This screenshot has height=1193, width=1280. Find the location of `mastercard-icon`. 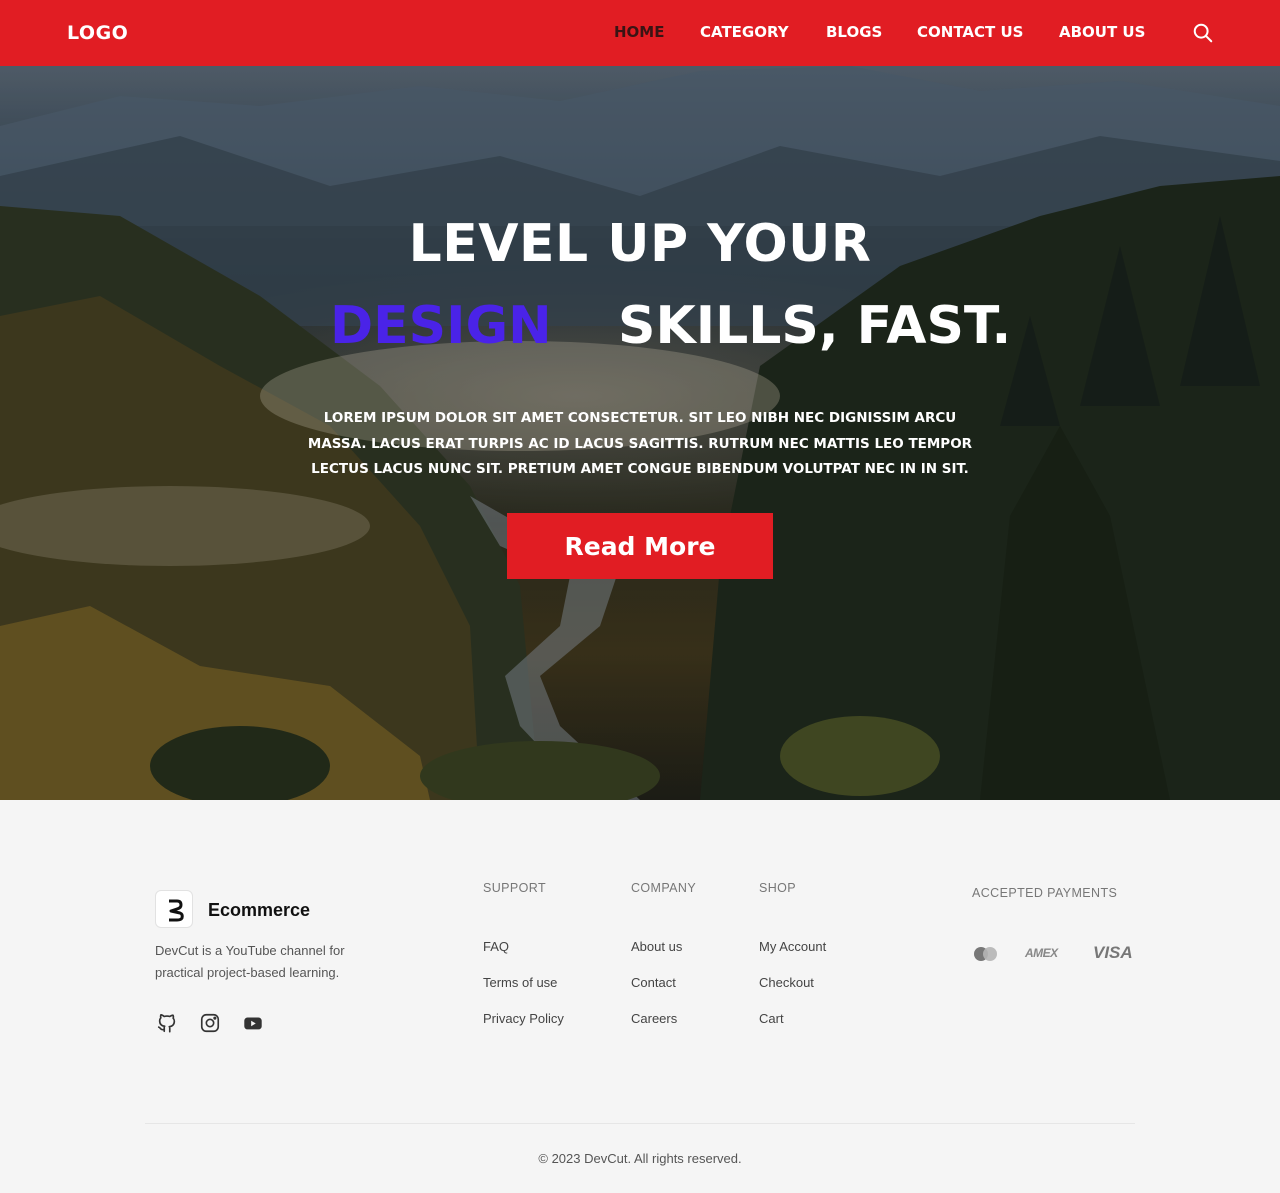

mastercard-icon is located at coordinates (985, 954).